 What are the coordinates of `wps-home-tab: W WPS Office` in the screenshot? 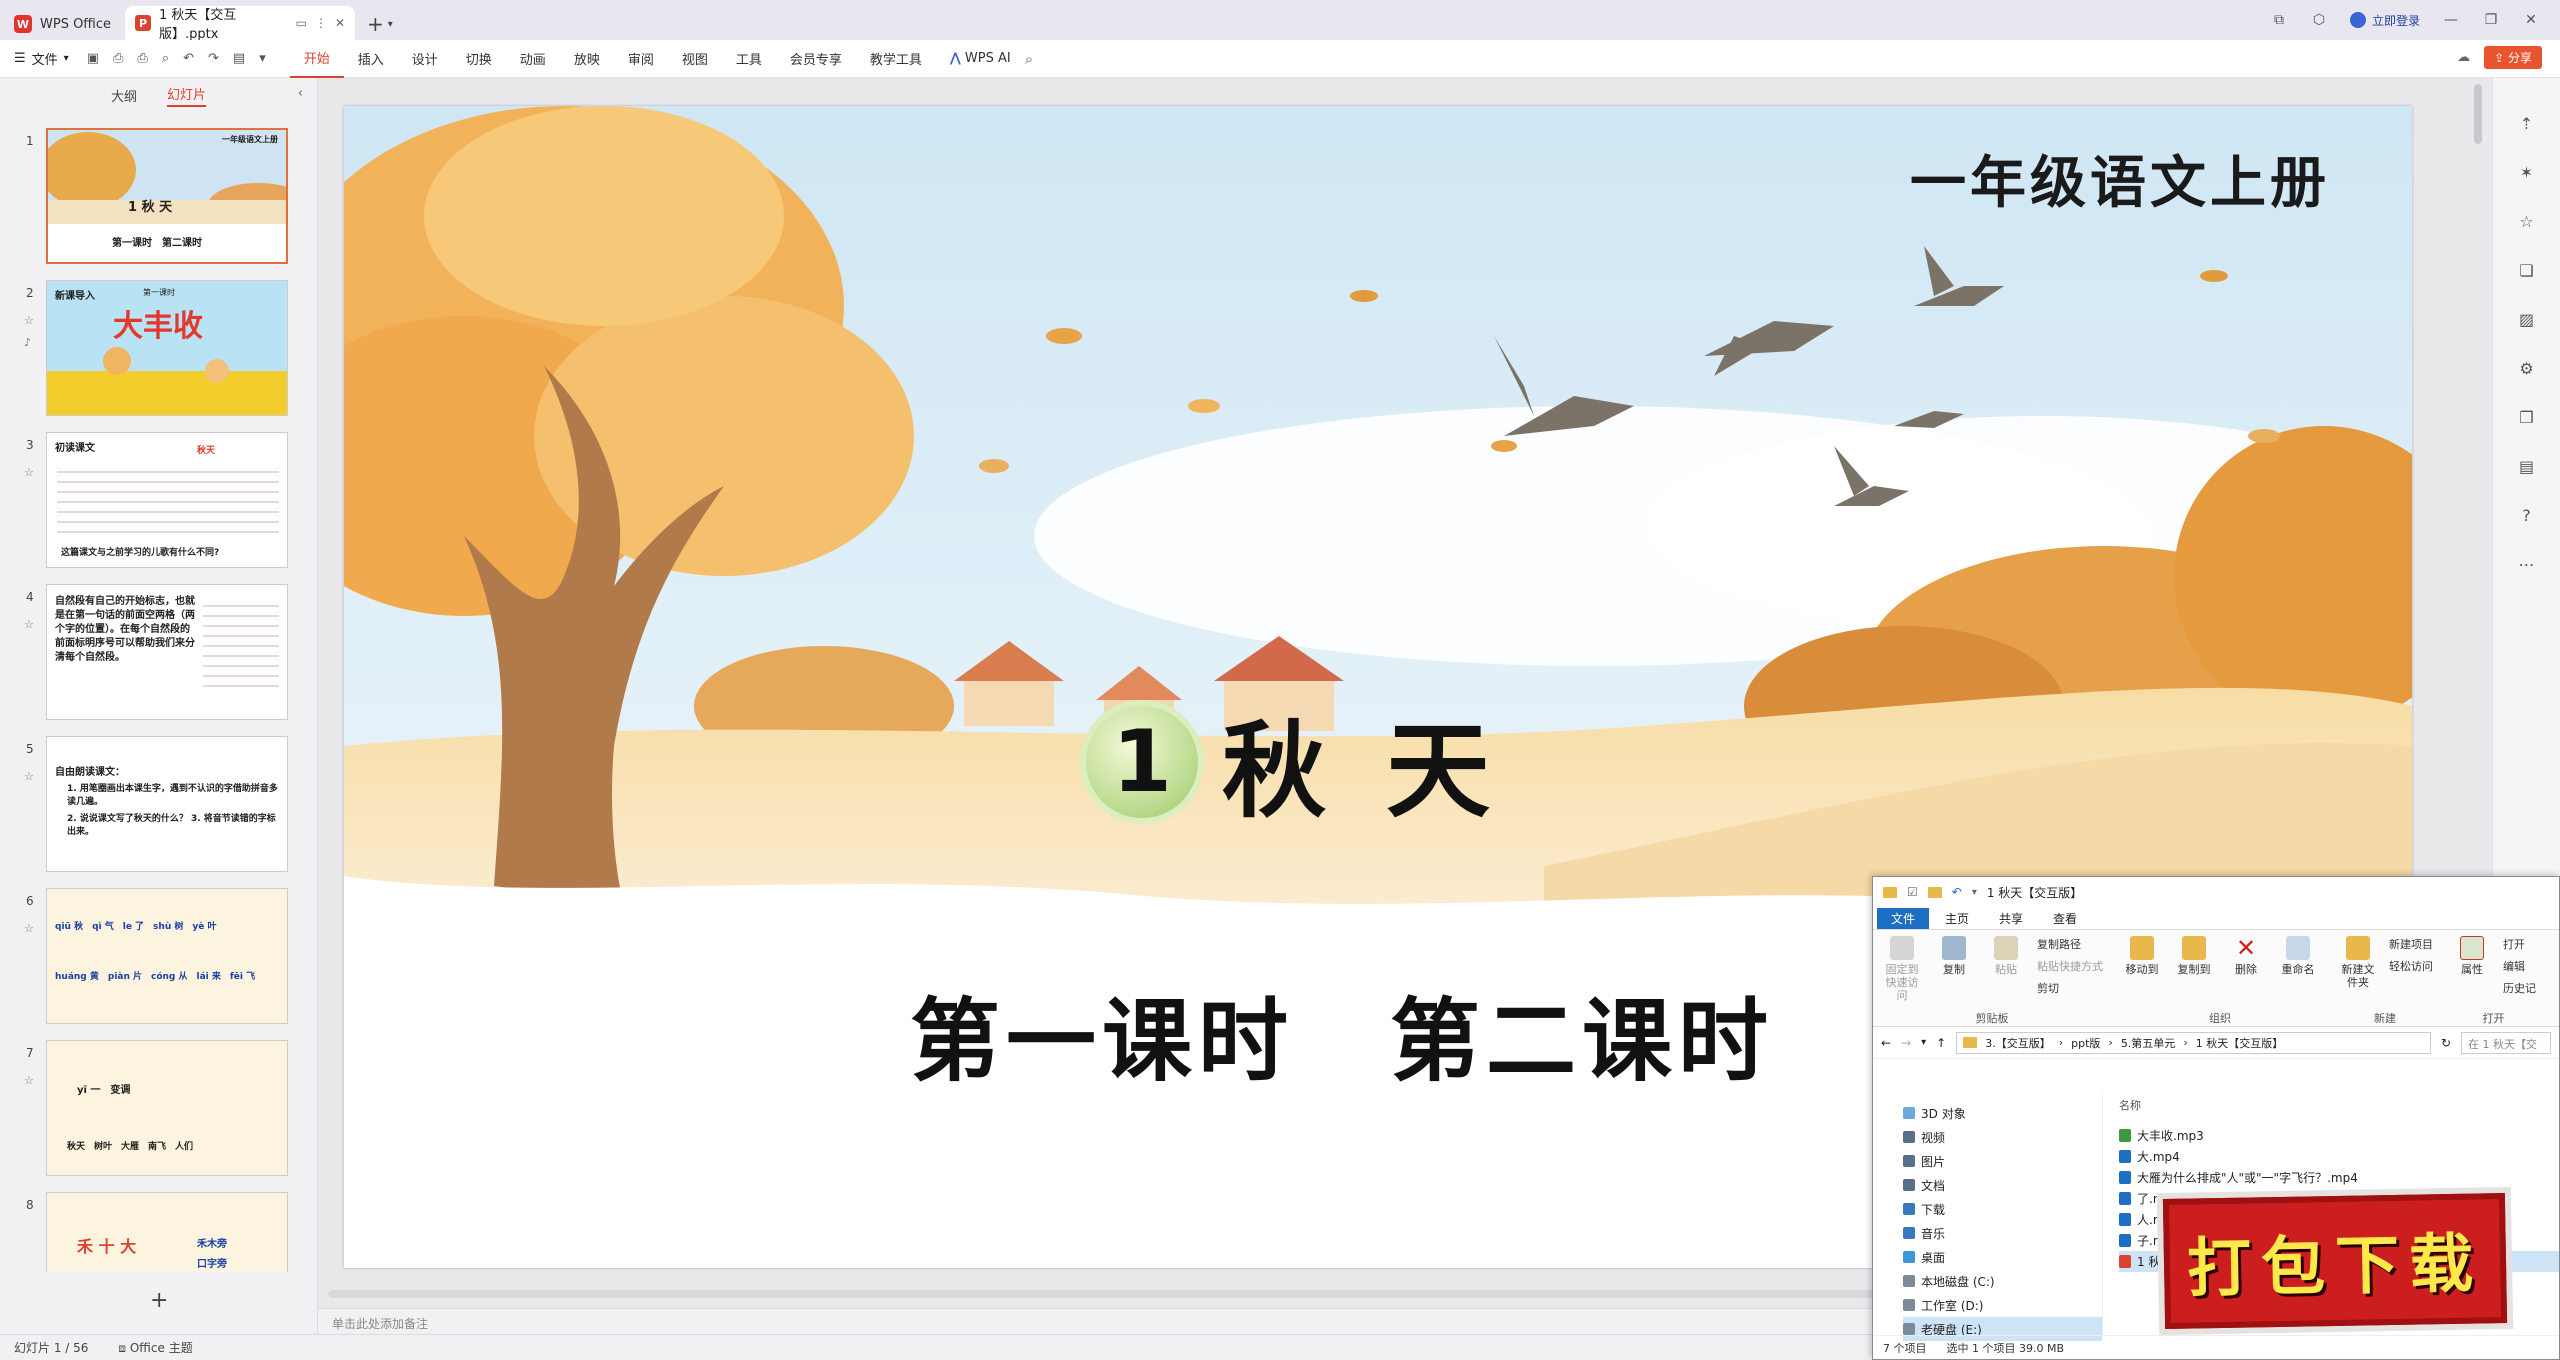 It's located at (62, 24).